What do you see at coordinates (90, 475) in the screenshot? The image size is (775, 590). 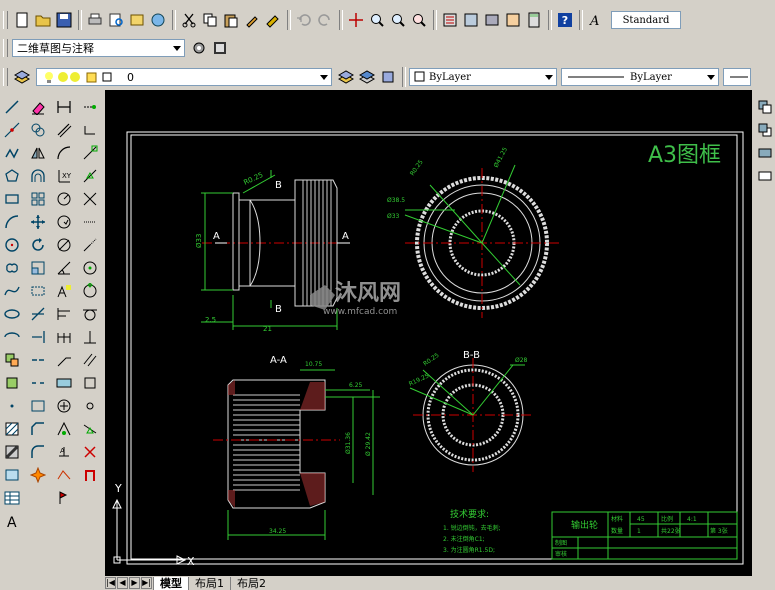 I see `osnap-settings-icon` at bounding box center [90, 475].